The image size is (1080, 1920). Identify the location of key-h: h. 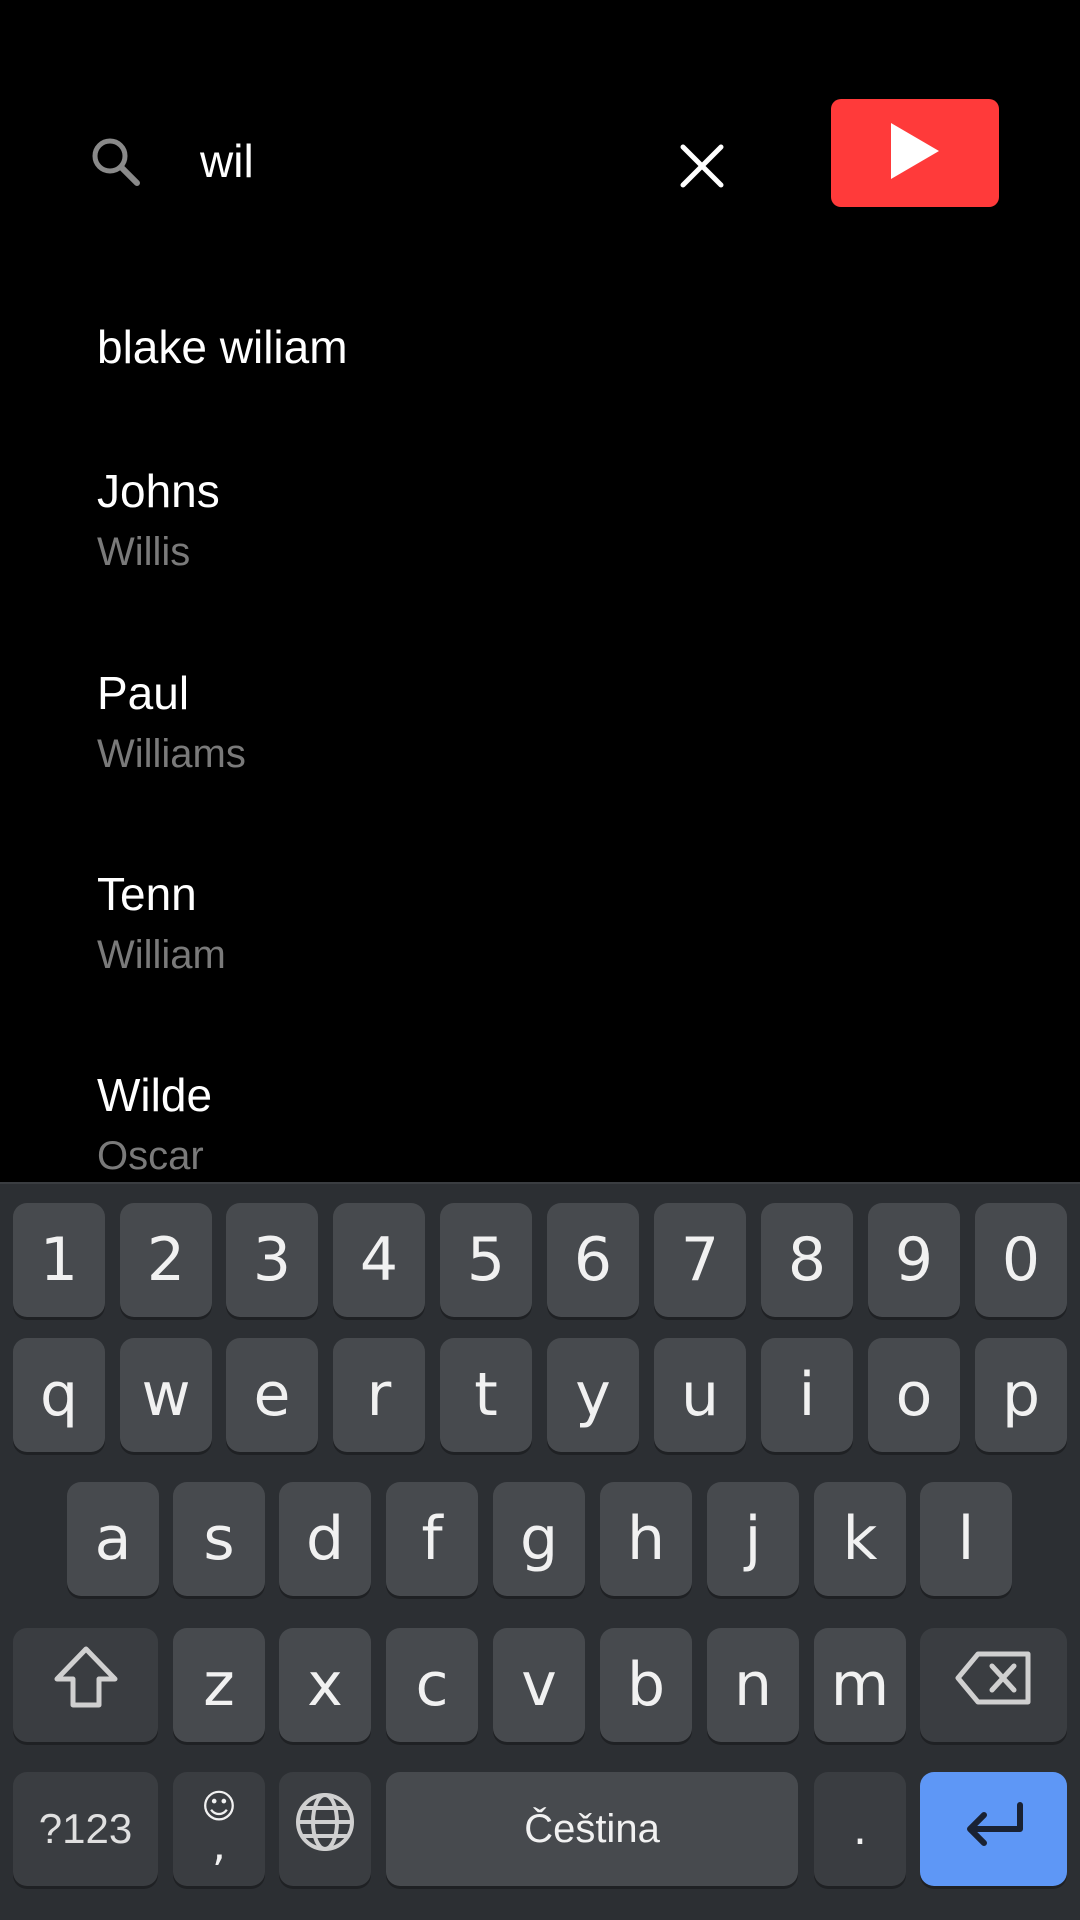
(646, 1539).